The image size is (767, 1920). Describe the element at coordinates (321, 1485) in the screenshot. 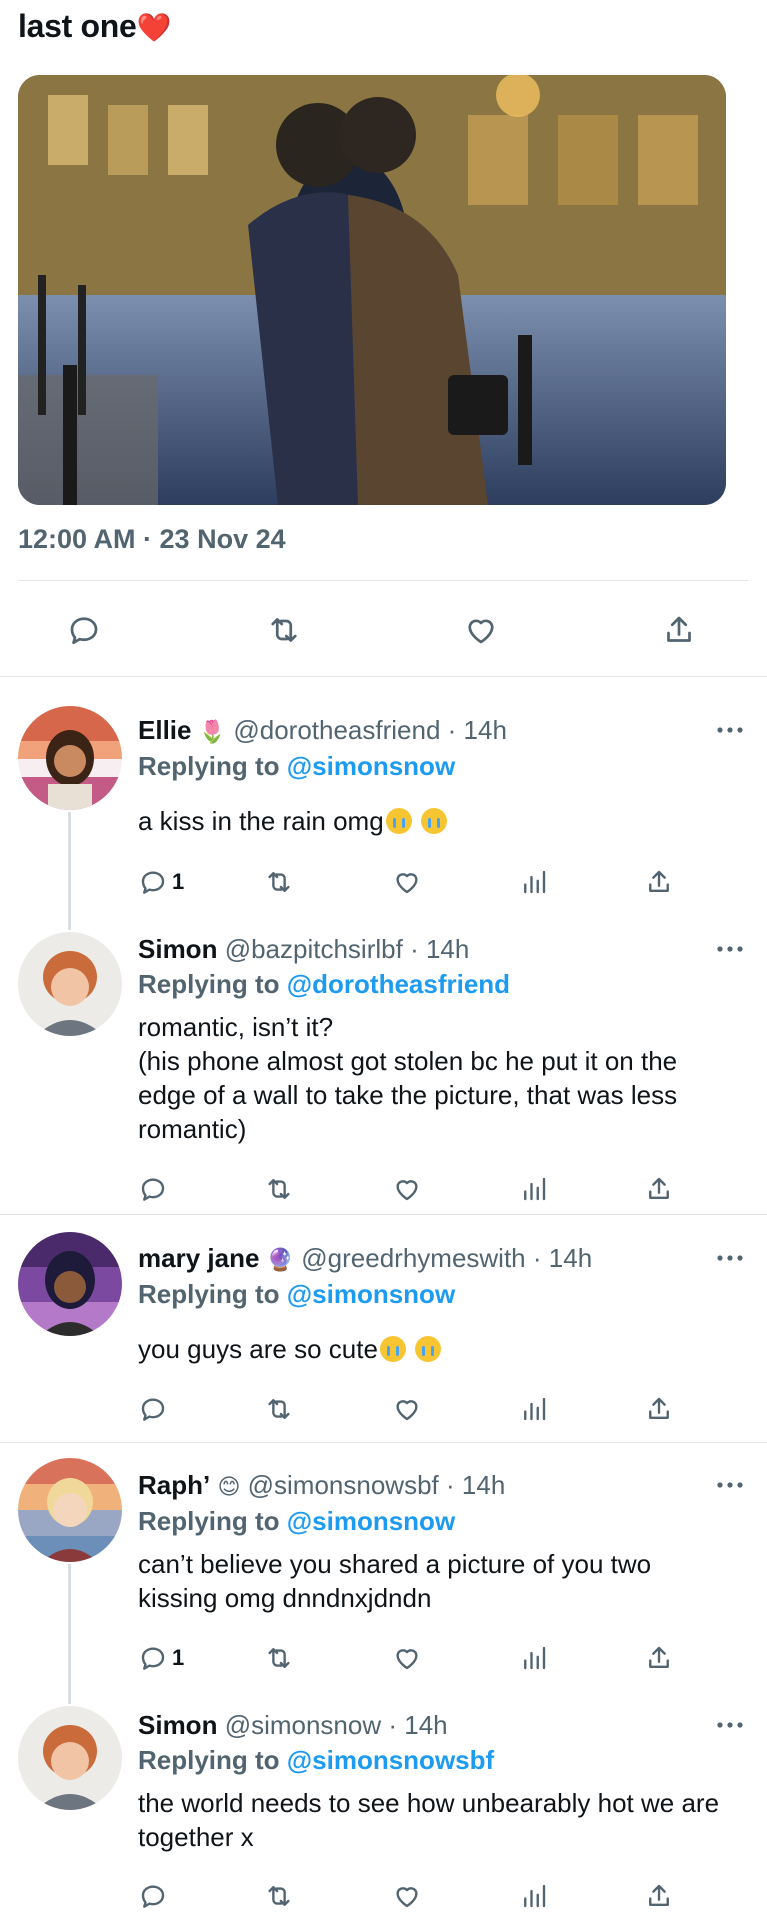

I see `reply-header: Raph’ 😊 @simonsnowsbf · 14h` at that location.